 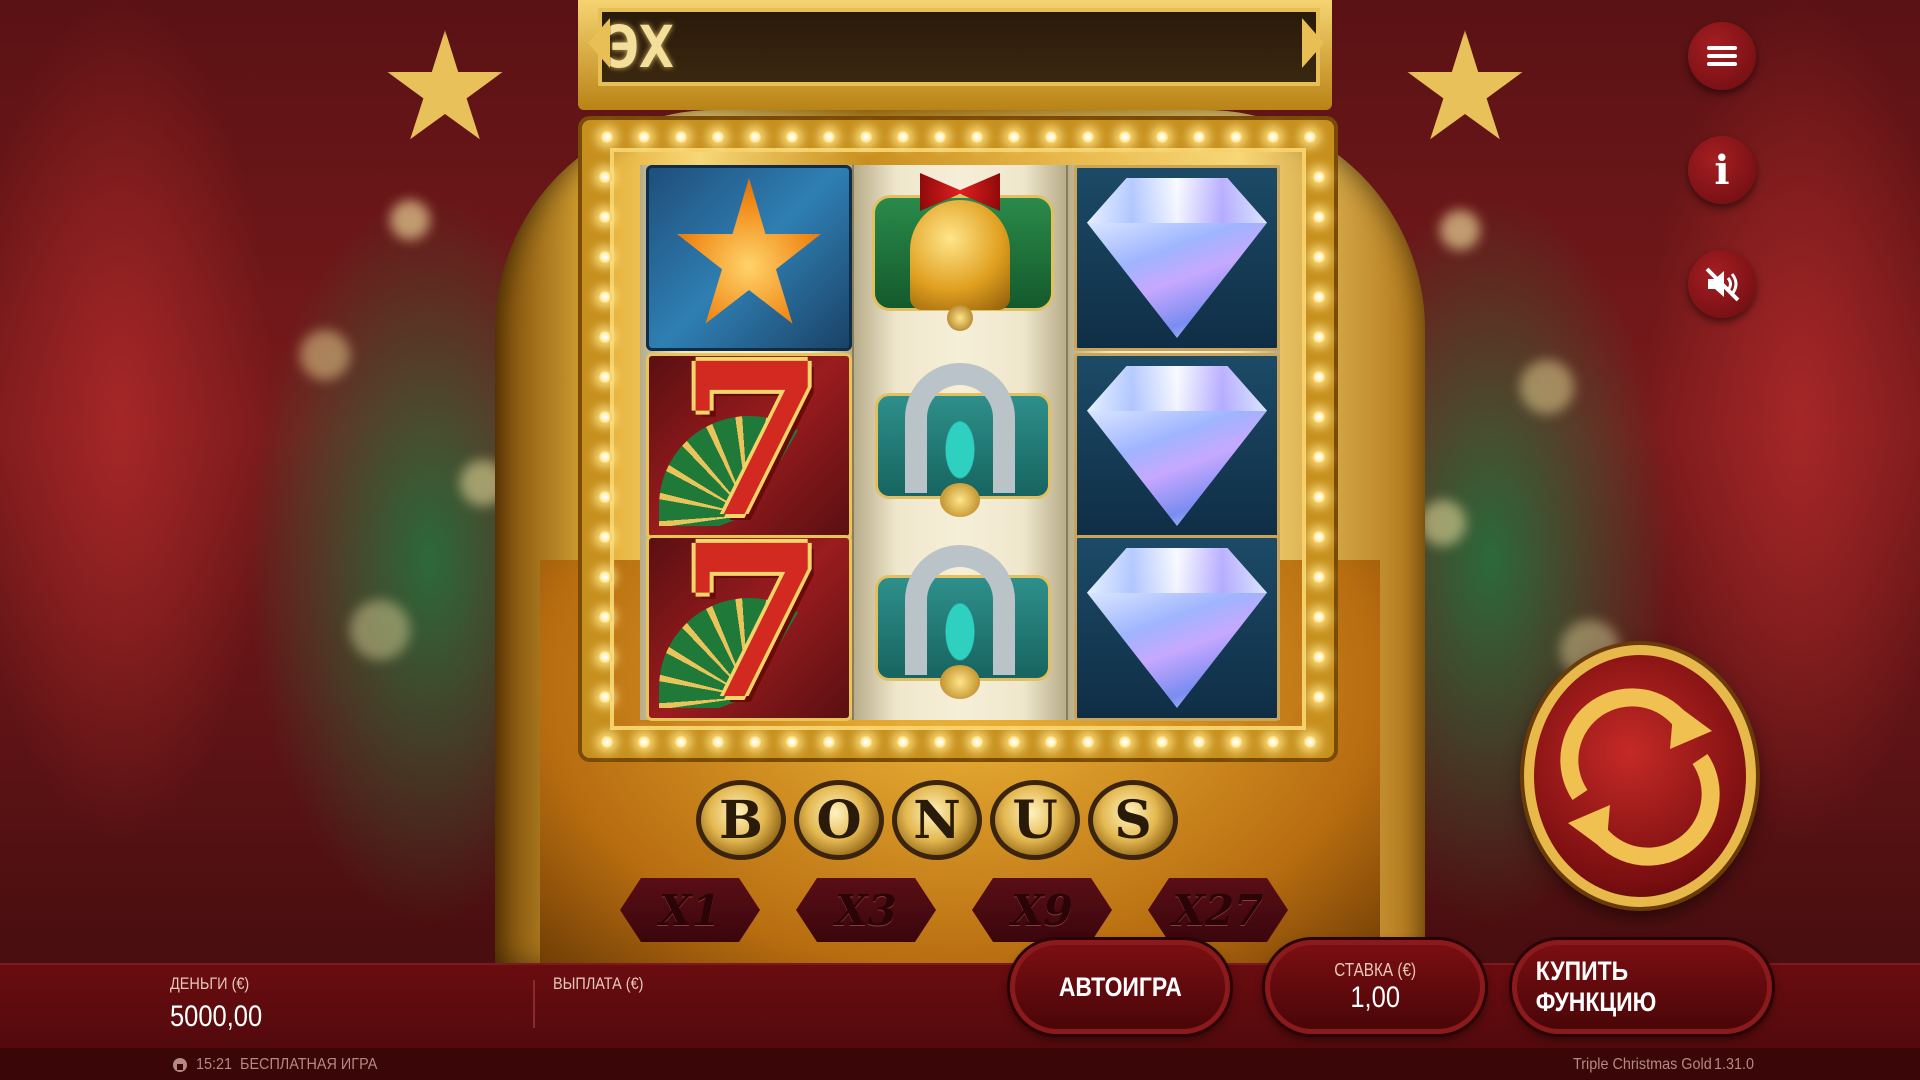 I want to click on bonus-letter: O, so click(x=839, y=820).